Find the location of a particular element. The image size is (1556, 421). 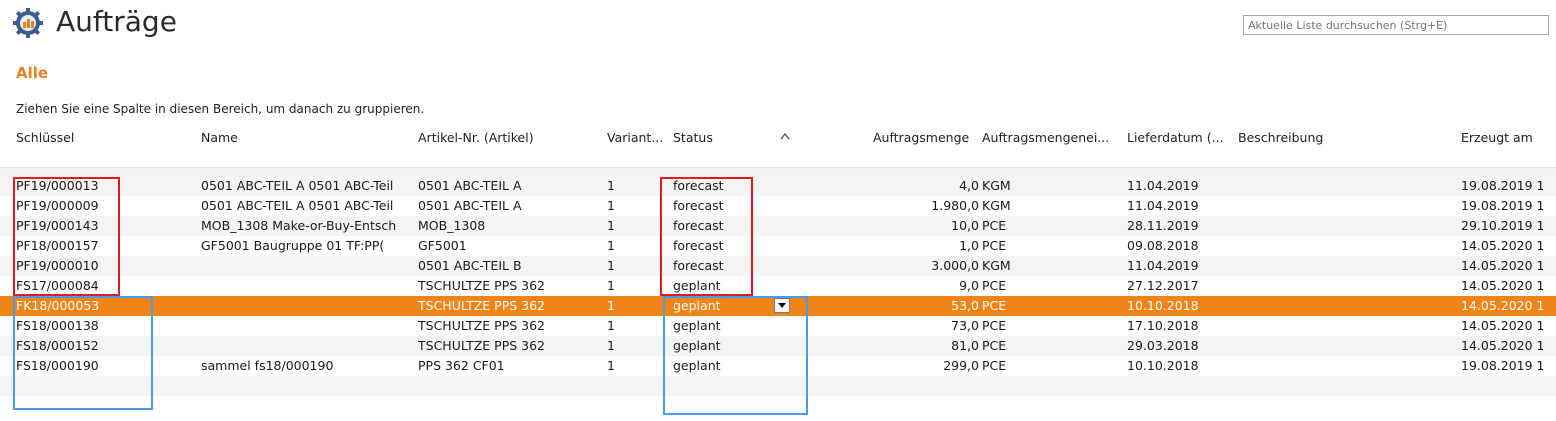

cell-article: GF5001 is located at coordinates (442, 245).